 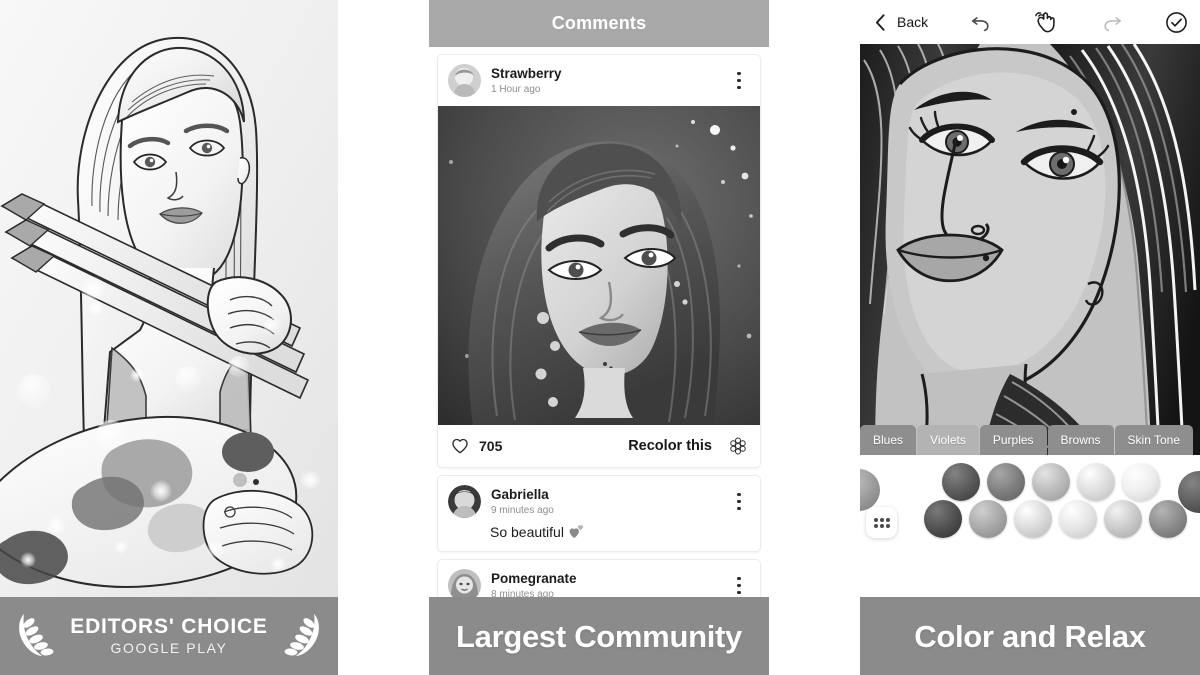 What do you see at coordinates (604, 585) in the screenshot?
I see `comment-meta: Pomegranate 8 minutes ago` at bounding box center [604, 585].